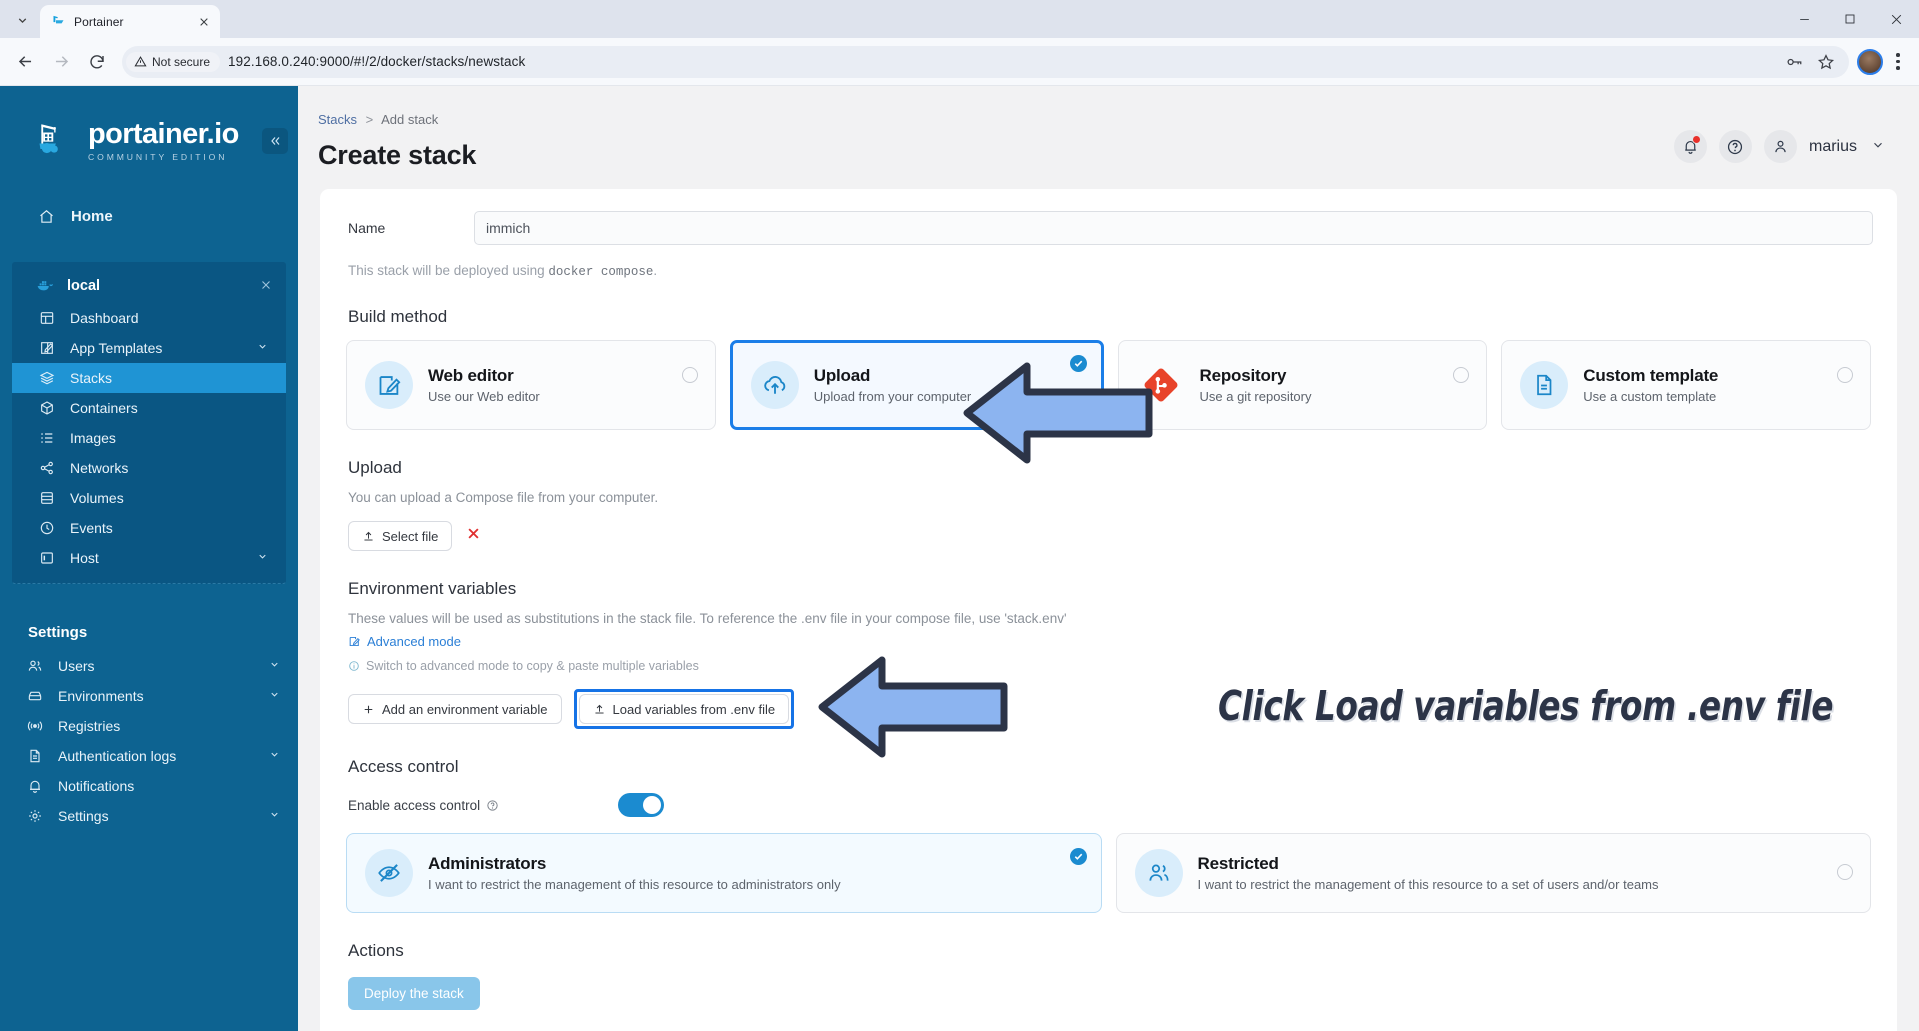 This screenshot has width=1919, height=1031. What do you see at coordinates (1794, 62) in the screenshot?
I see `password-key-icon` at bounding box center [1794, 62].